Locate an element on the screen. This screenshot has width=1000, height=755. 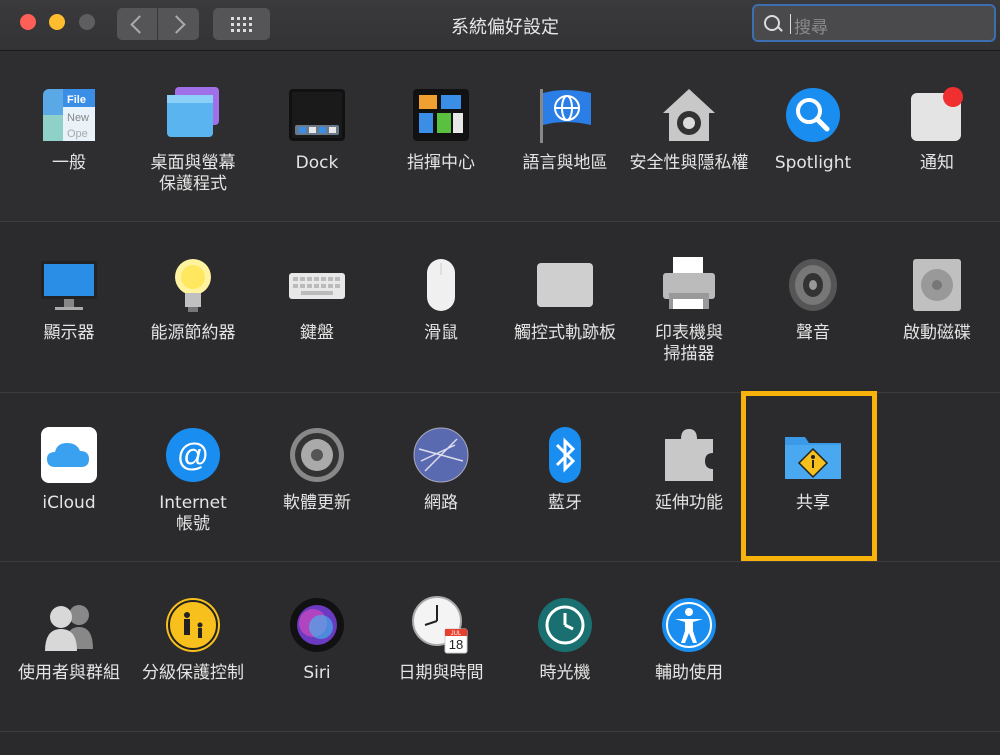
language-region-icon is located at coordinates (565, 115).